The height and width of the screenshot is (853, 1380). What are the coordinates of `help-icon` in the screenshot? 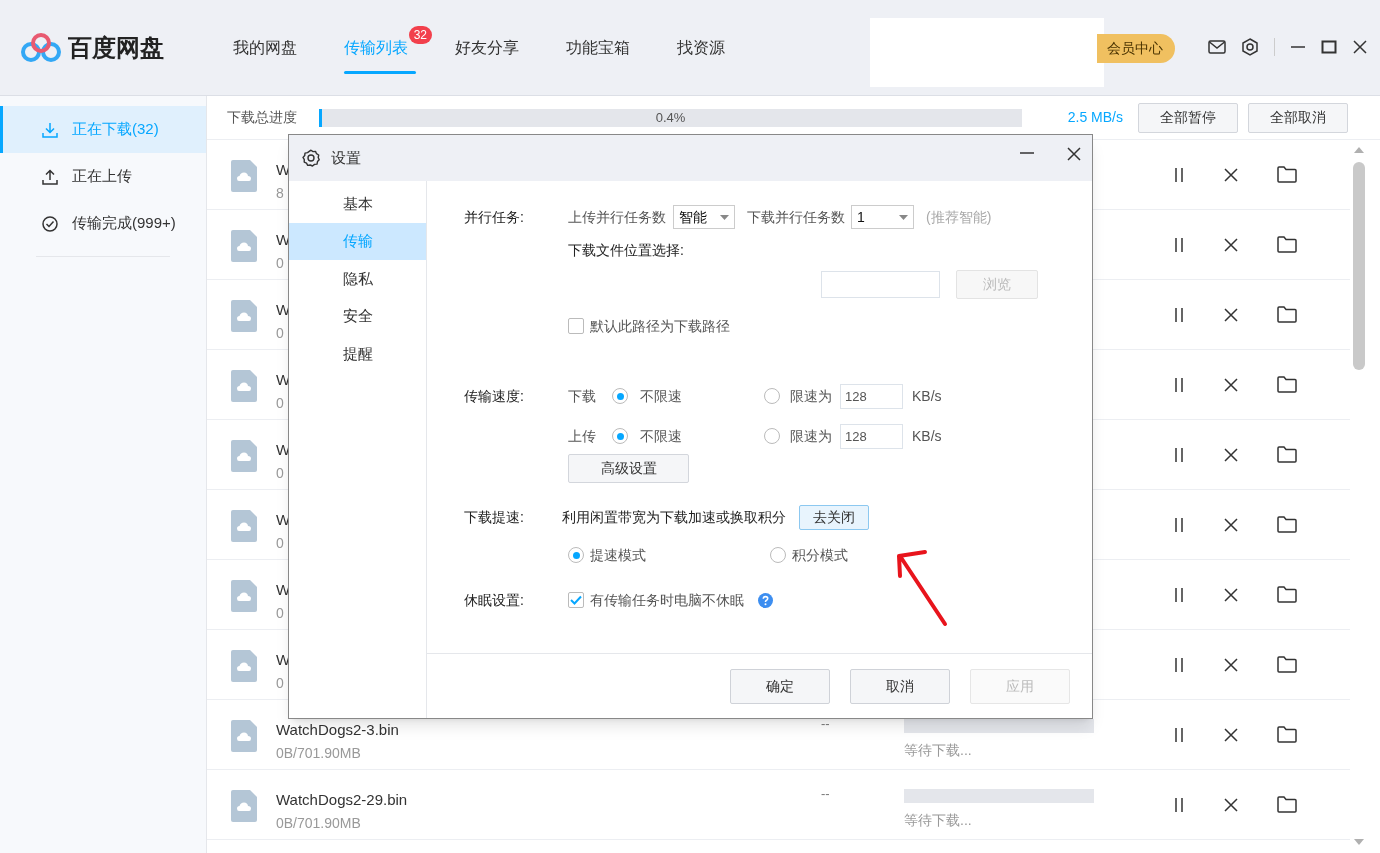 It's located at (765, 600).